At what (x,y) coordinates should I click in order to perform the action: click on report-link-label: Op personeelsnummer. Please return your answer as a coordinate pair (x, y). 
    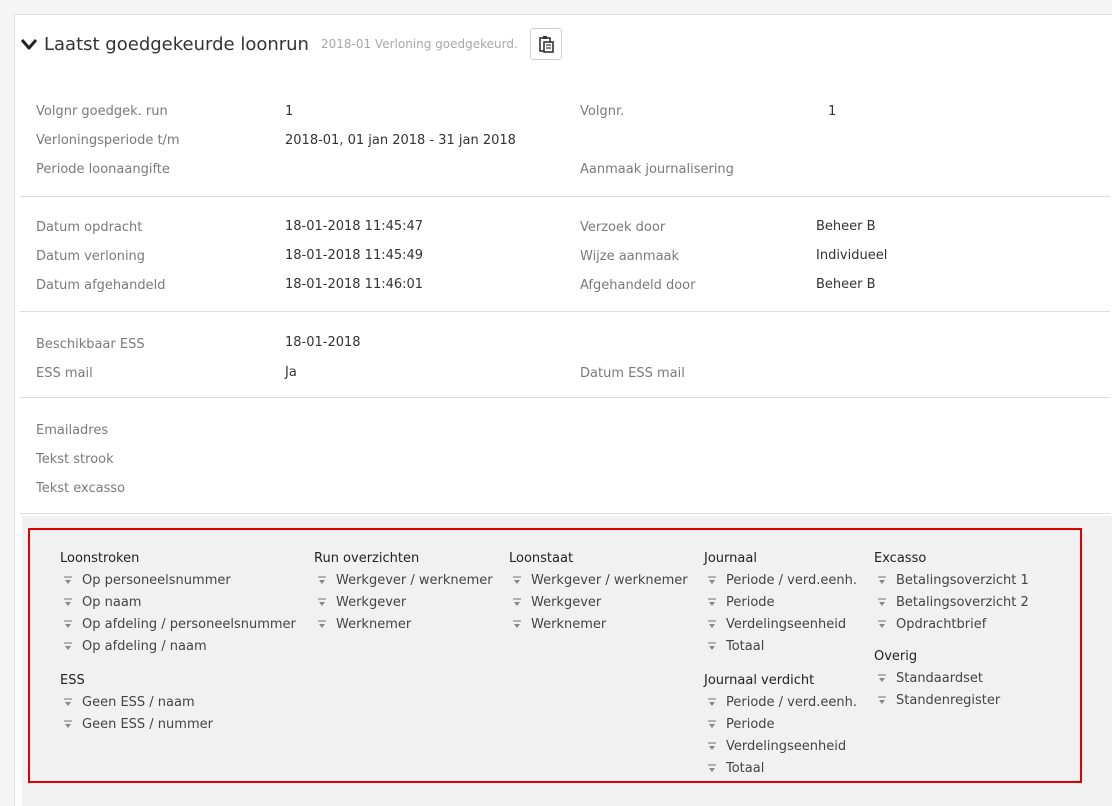
    Looking at the image, I should click on (156, 580).